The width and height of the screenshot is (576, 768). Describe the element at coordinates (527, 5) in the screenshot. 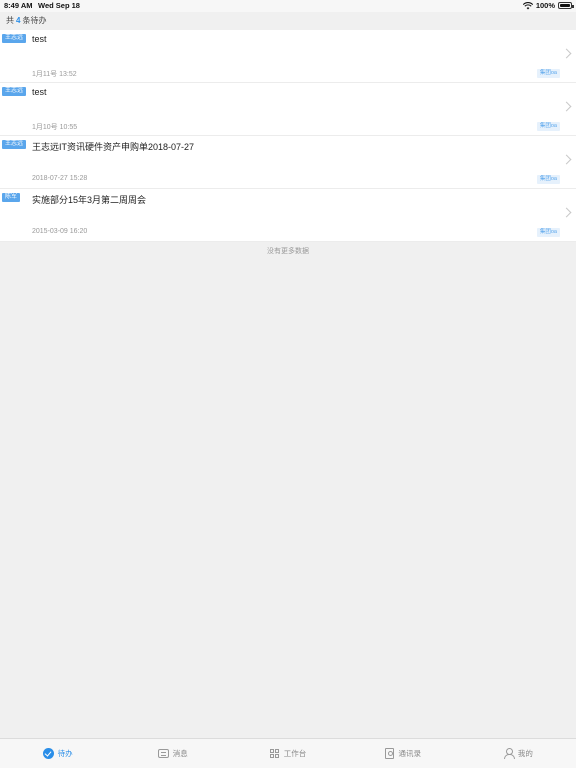

I see `wifi-icon` at that location.